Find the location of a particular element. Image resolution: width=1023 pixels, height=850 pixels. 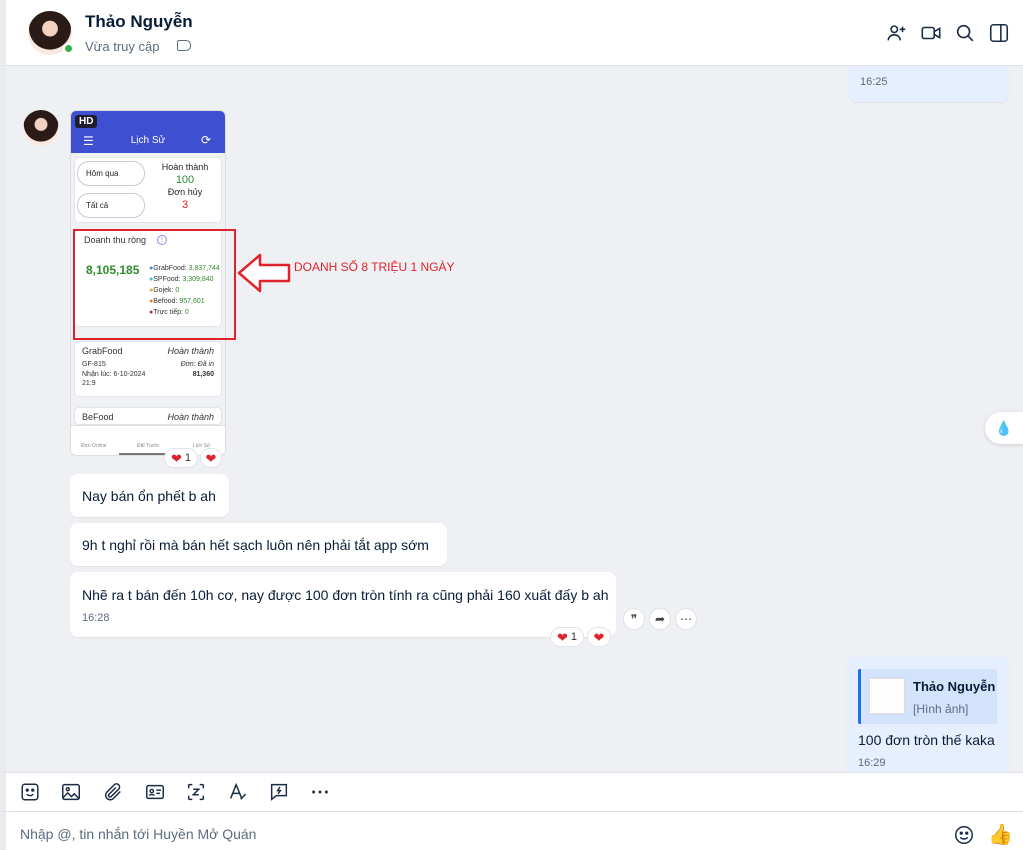

sender-avatar is located at coordinates (41, 128).